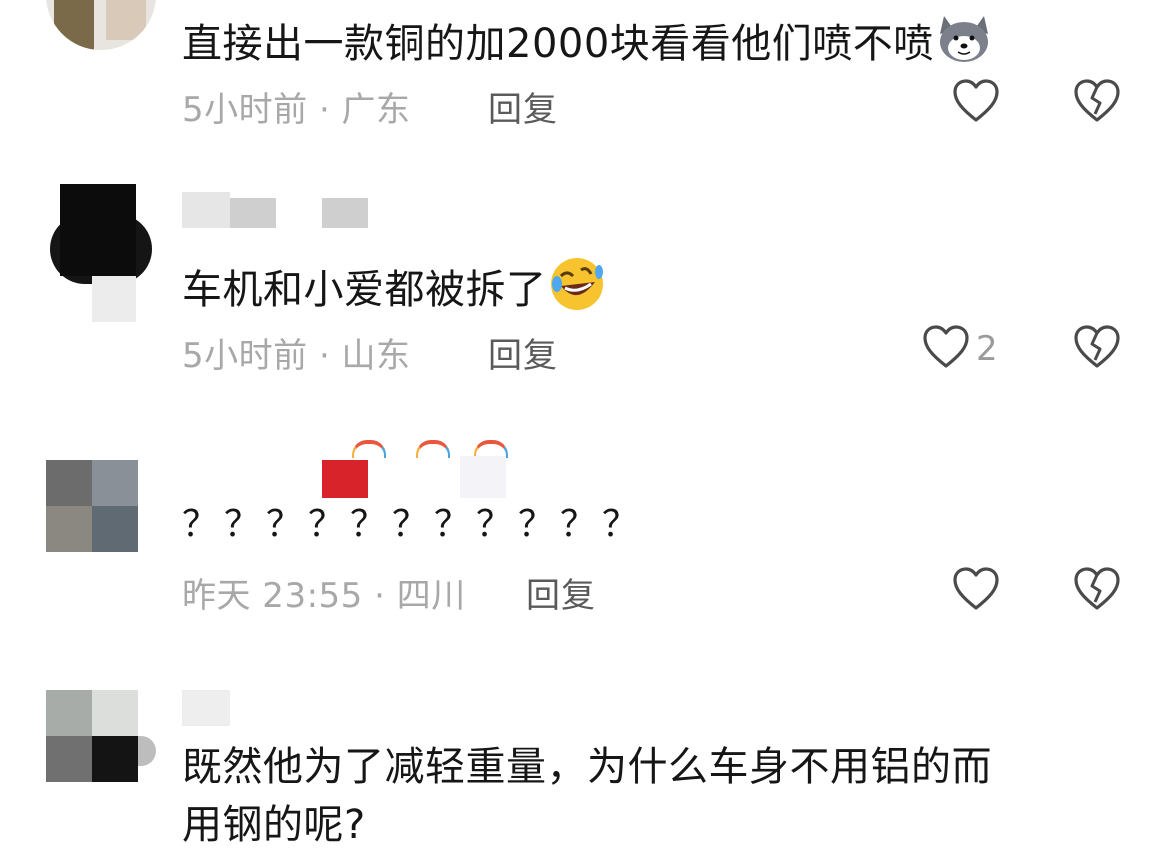 Image resolution: width=1170 pixels, height=866 pixels. What do you see at coordinates (324, 596) in the screenshot?
I see `comment-meta: 昨天 23:55 · 四川` at bounding box center [324, 596].